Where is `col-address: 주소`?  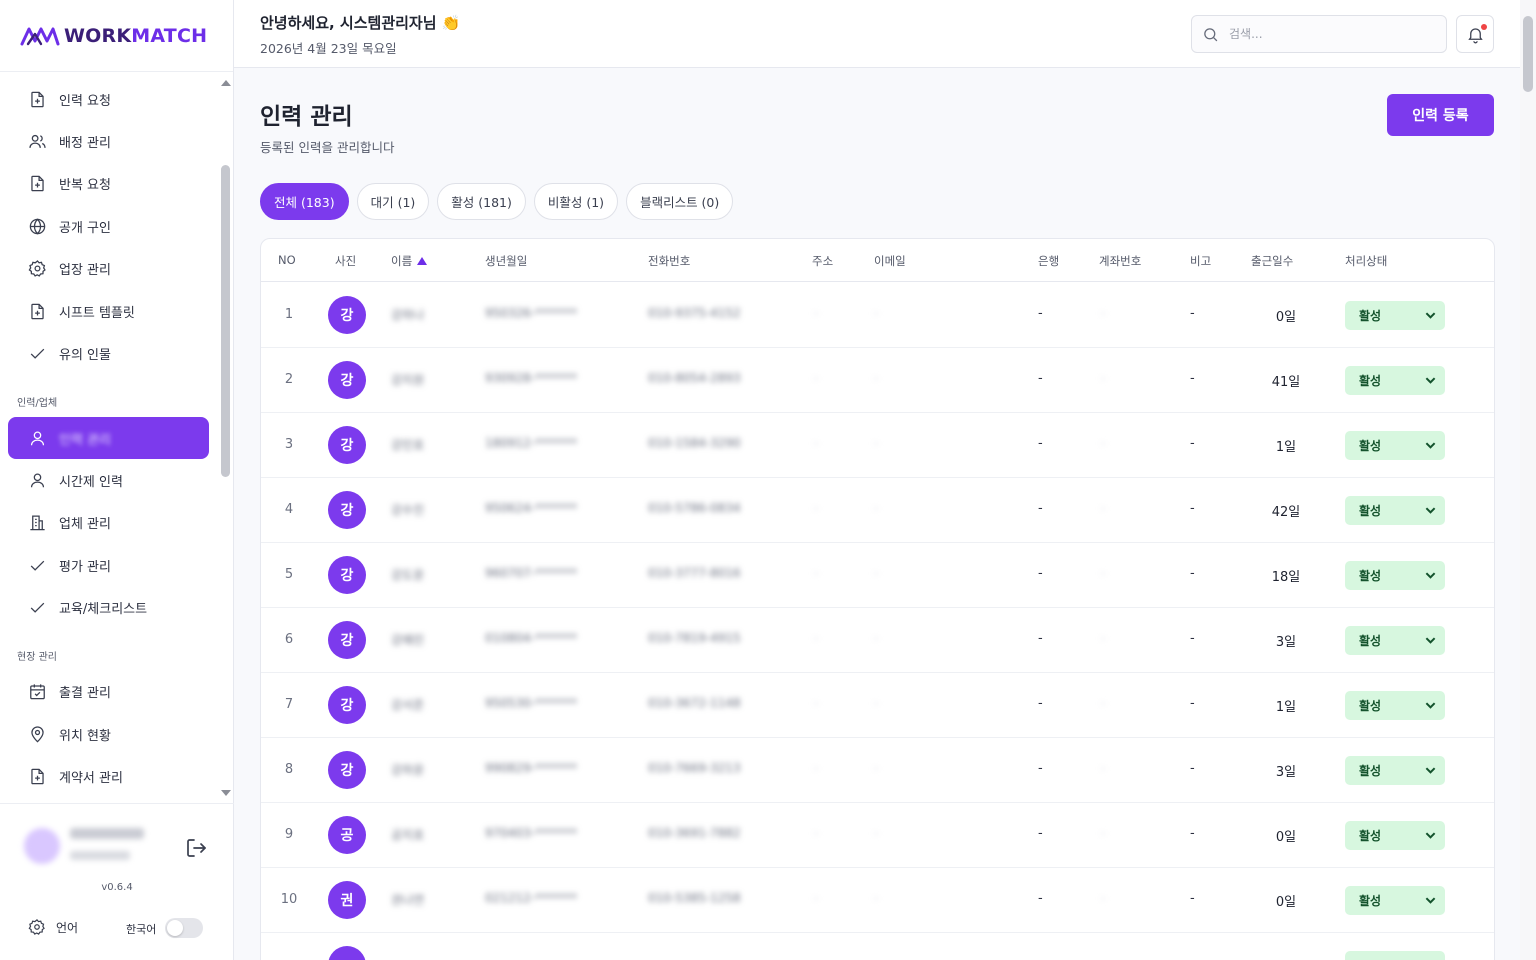 col-address: 주소 is located at coordinates (822, 261).